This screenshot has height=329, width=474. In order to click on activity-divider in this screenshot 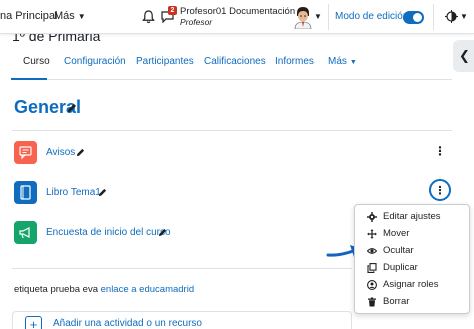, I will do `click(182, 268)`.